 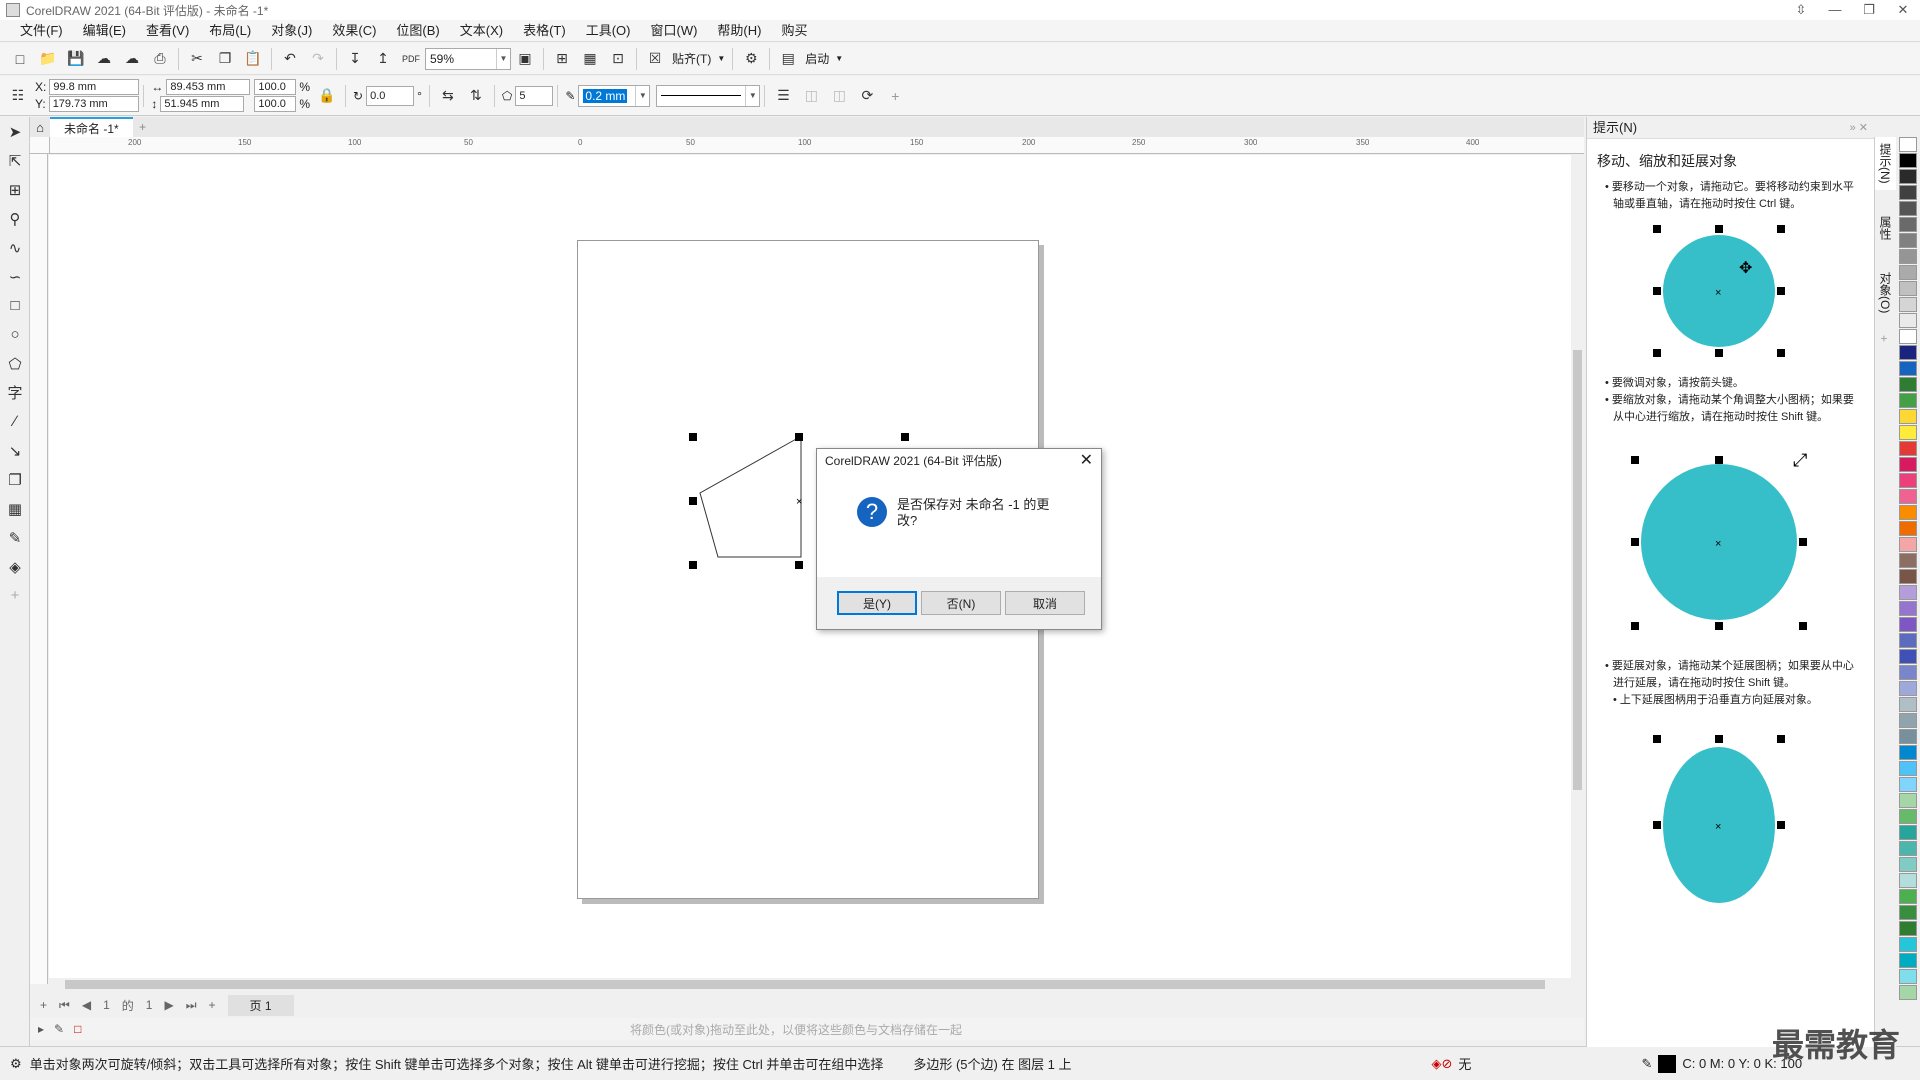 I want to click on vertical-scrollbar, so click(x=1577, y=566).